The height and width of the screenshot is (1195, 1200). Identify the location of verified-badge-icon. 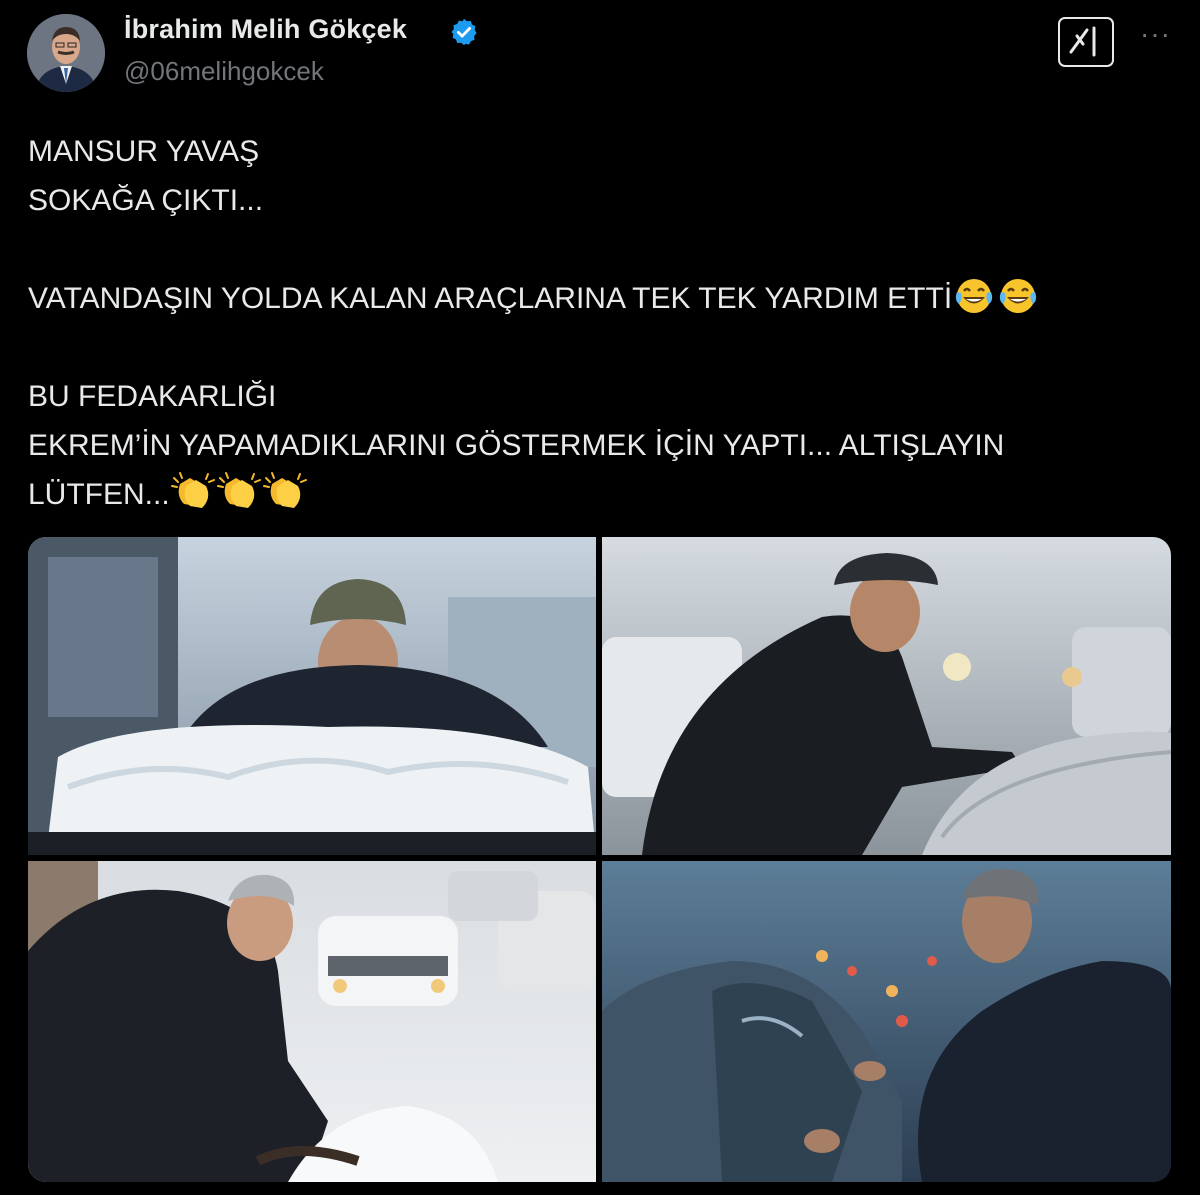
(464, 32).